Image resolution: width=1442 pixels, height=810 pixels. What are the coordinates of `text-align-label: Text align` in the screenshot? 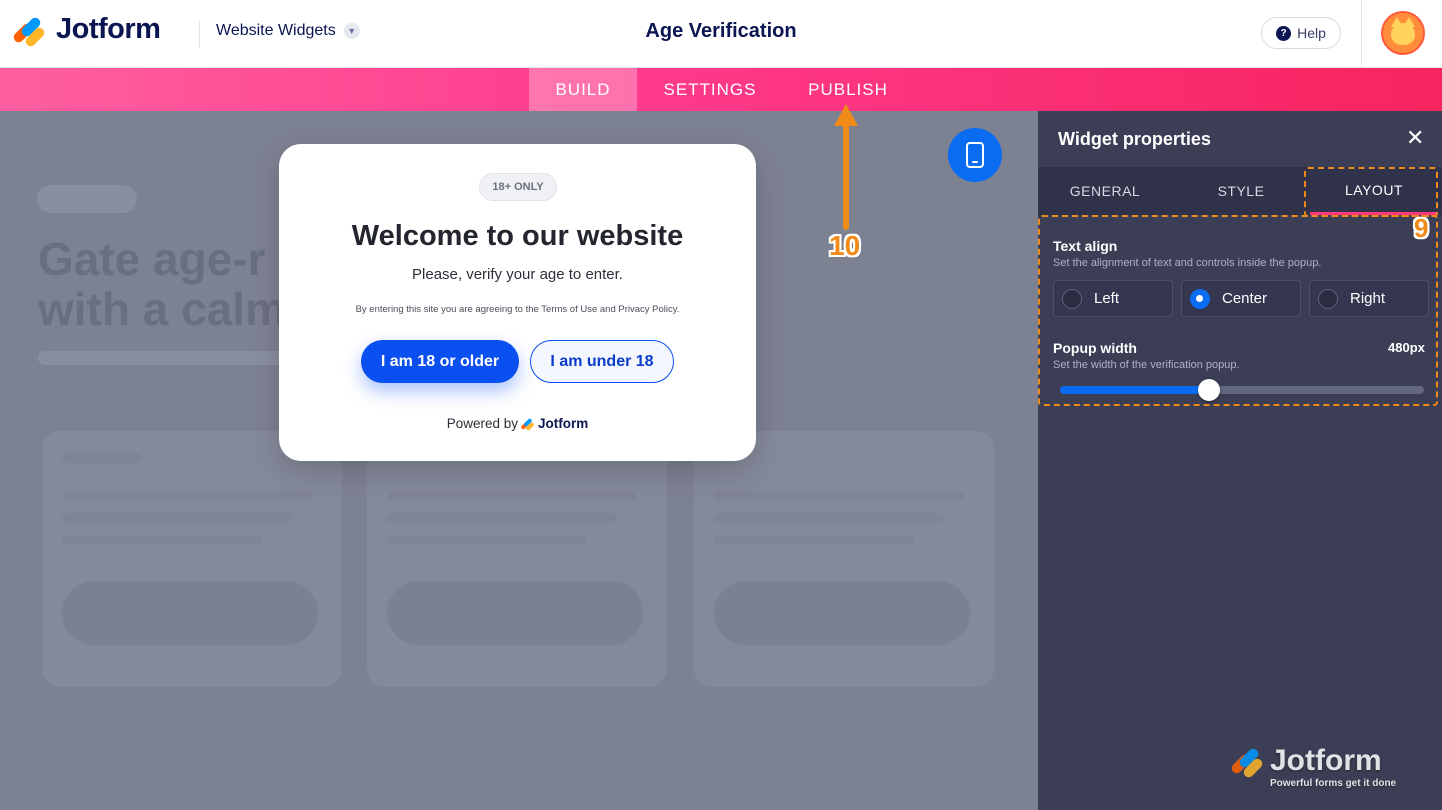 It's located at (1085, 246).